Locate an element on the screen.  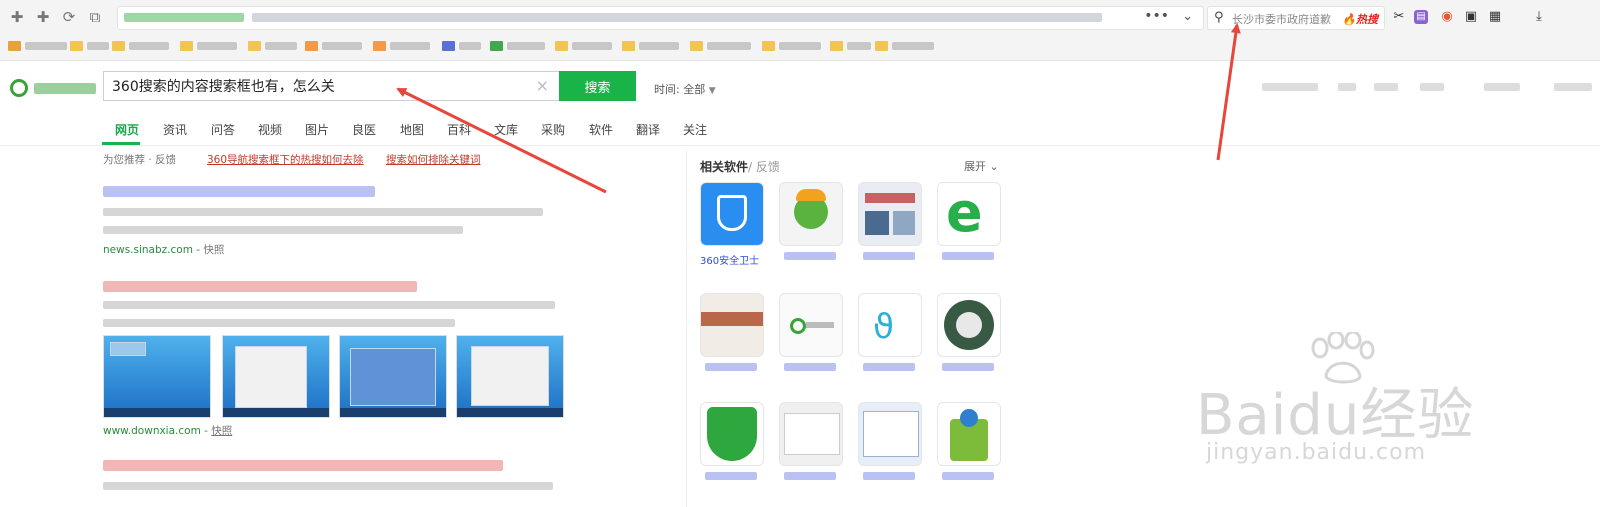
tab-health: 良医 is located at coordinates (364, 129).